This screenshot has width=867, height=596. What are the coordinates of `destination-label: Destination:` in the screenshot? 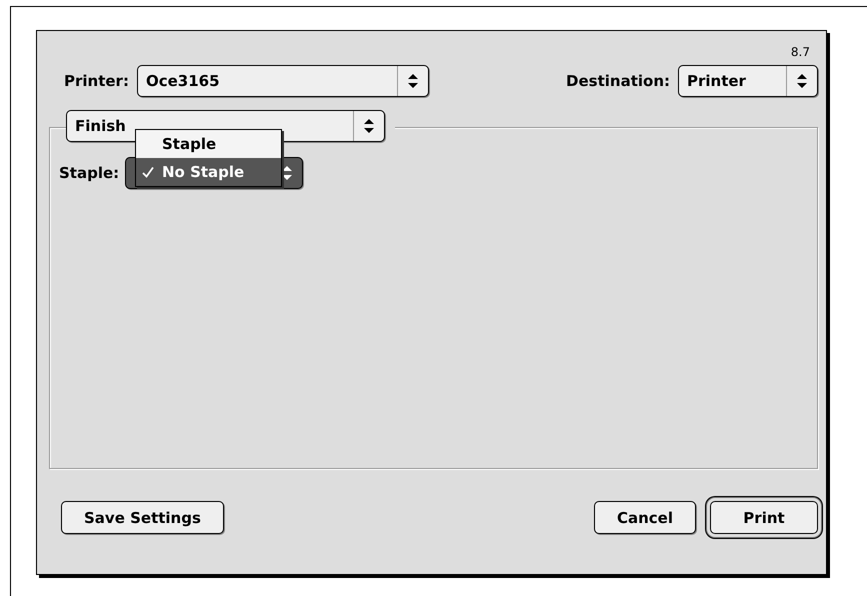 It's located at (618, 81).